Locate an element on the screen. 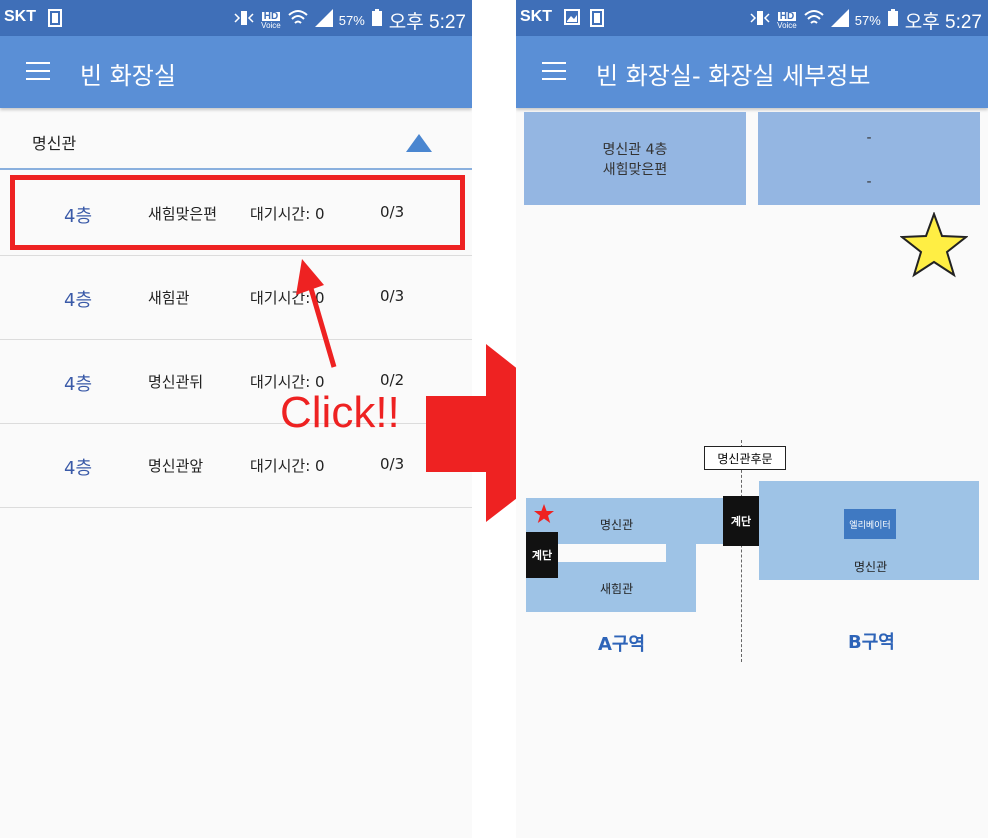  group-label: 명신관 is located at coordinates (54, 143).